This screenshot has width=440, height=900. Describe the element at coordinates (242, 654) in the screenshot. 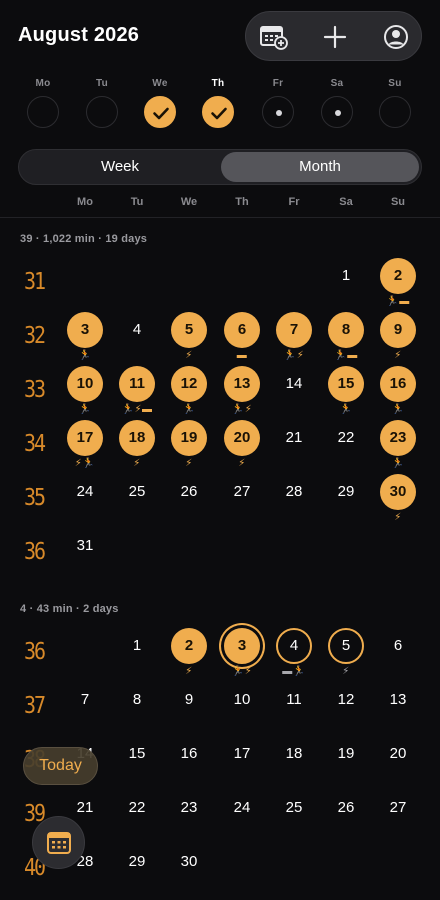

I see `day-cell: 3 🏃⚡` at that location.